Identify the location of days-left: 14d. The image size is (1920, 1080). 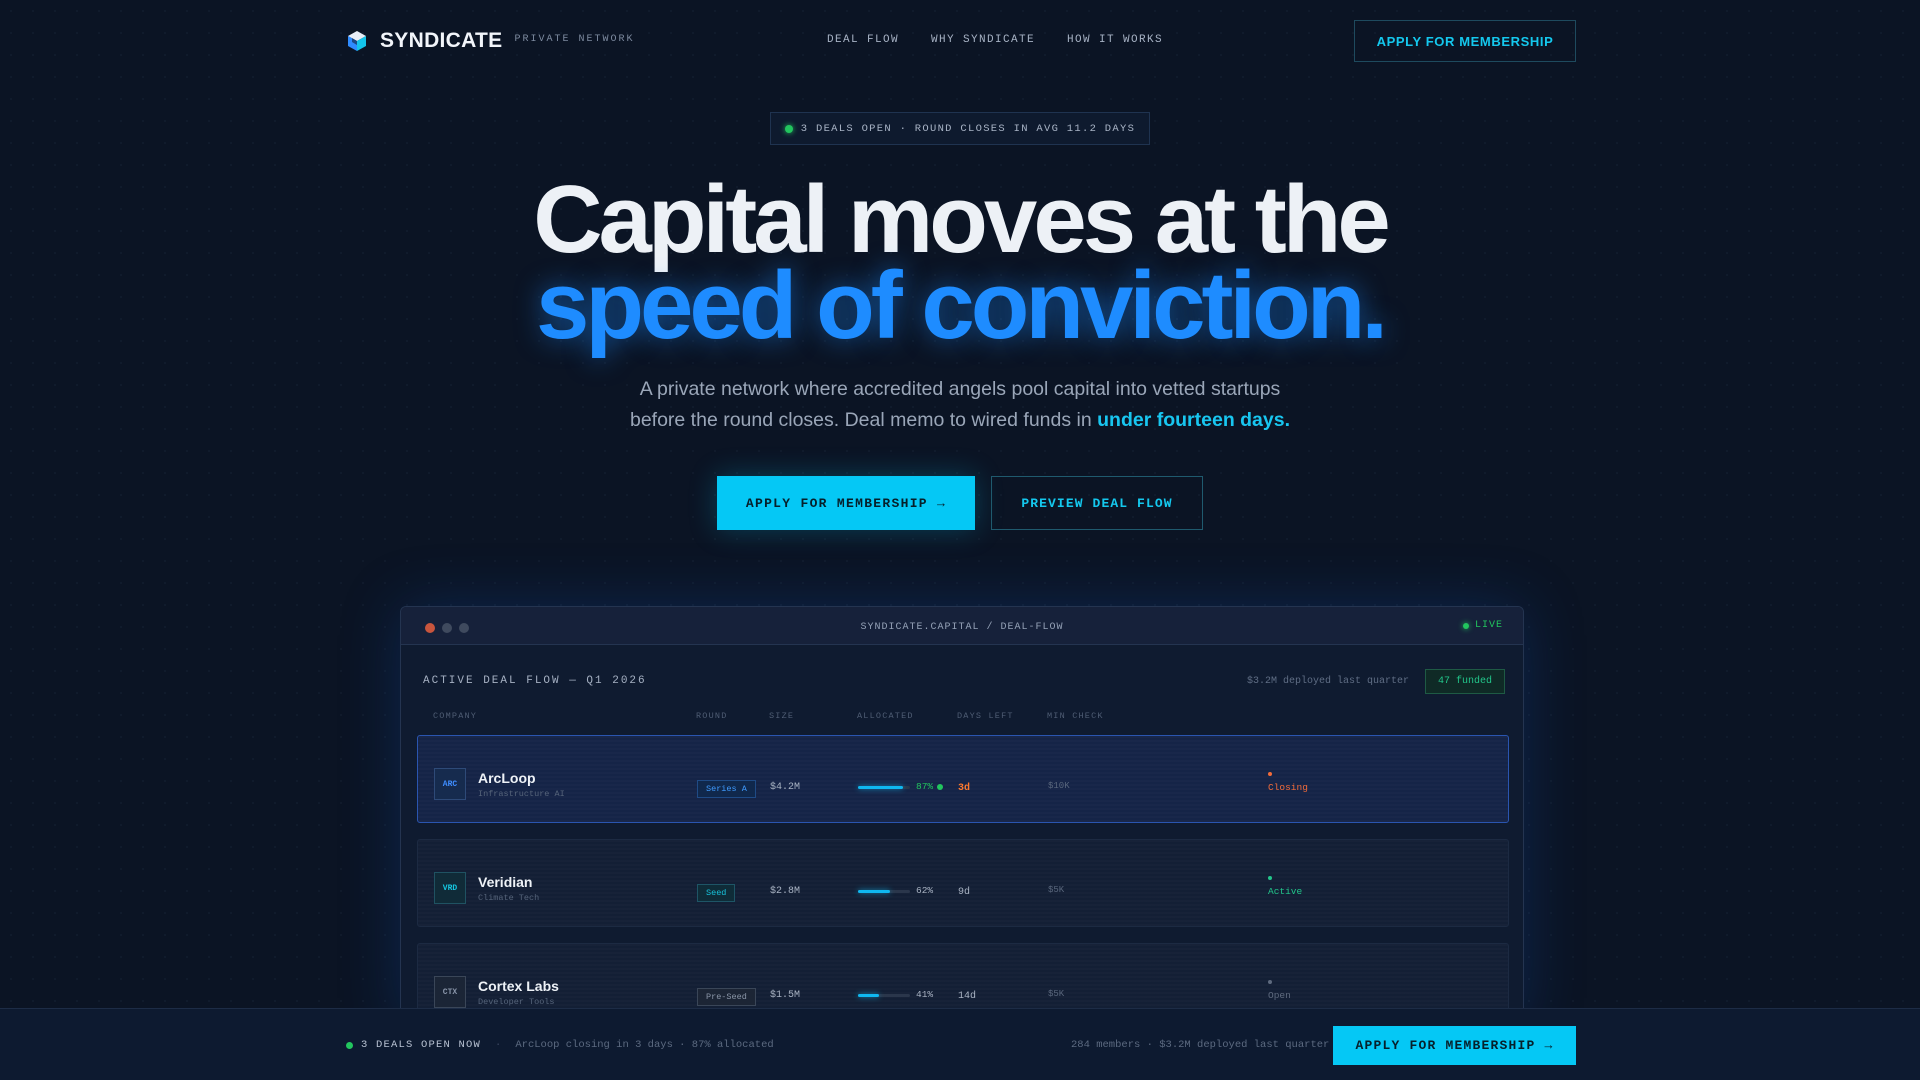
(967, 996).